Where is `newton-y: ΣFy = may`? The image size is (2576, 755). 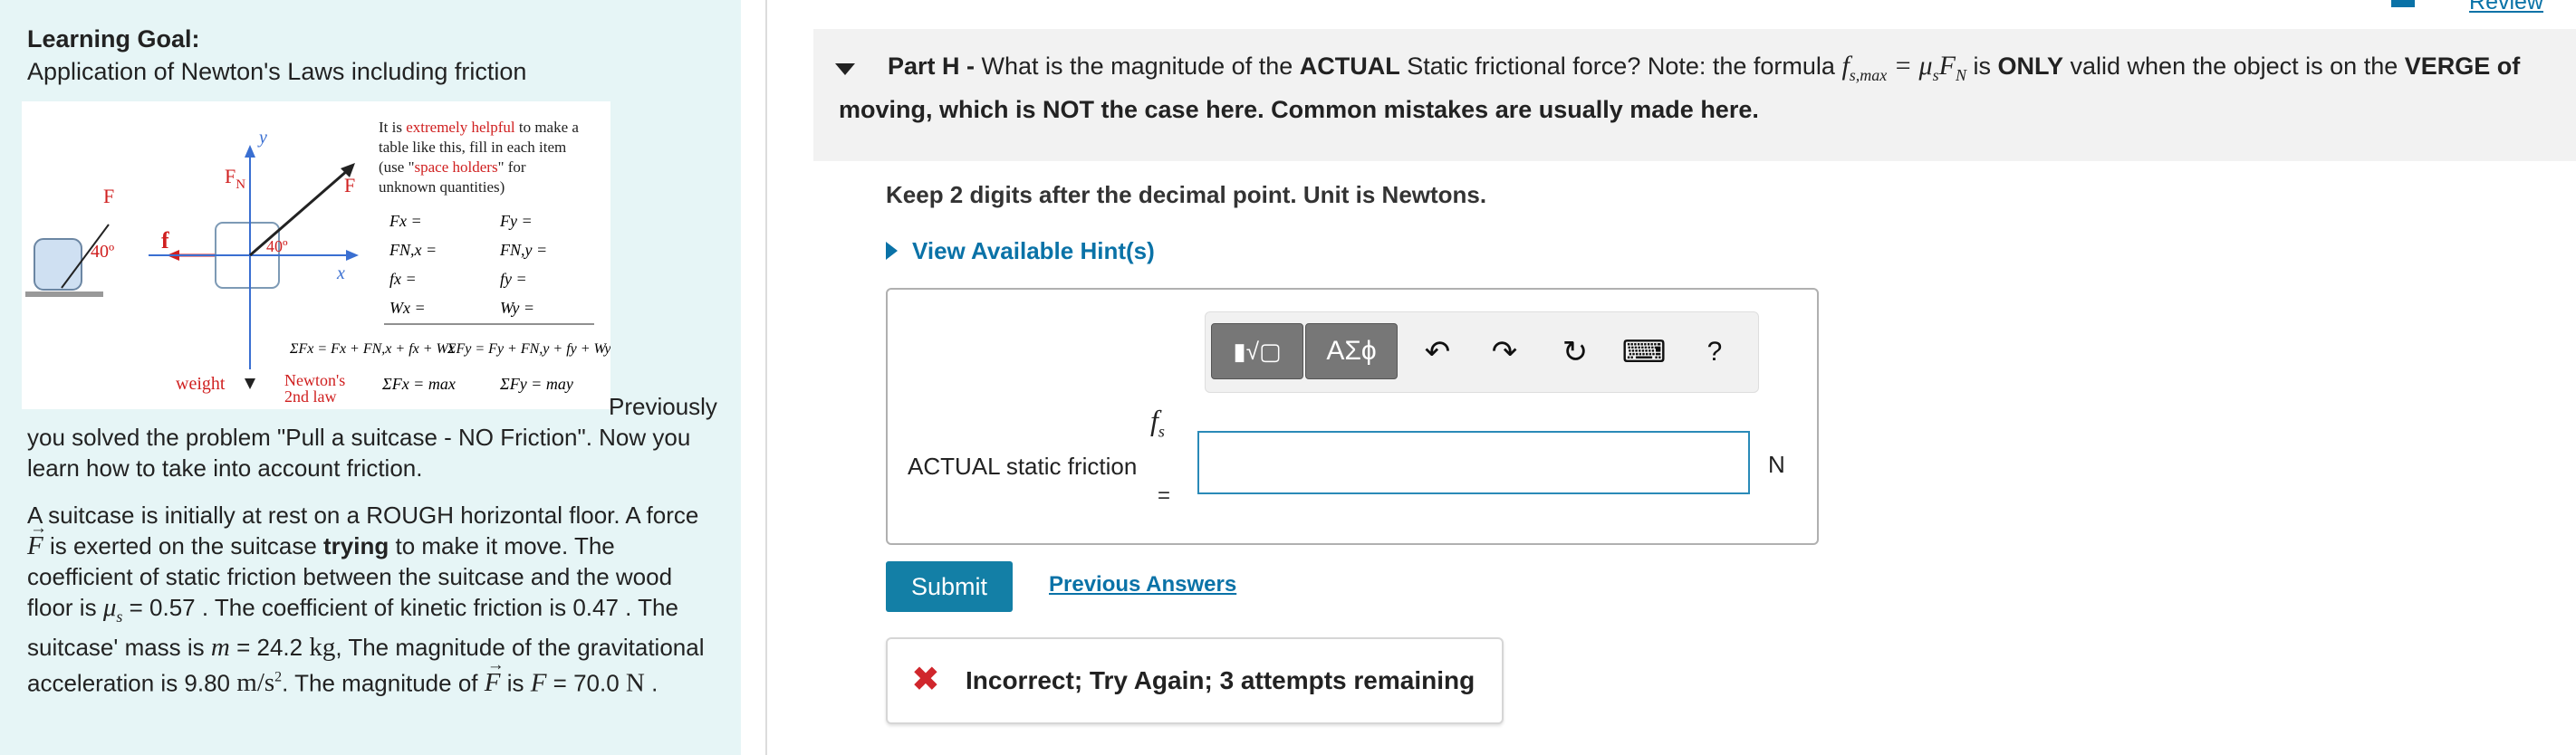 newton-y: ΣFy = may is located at coordinates (536, 384).